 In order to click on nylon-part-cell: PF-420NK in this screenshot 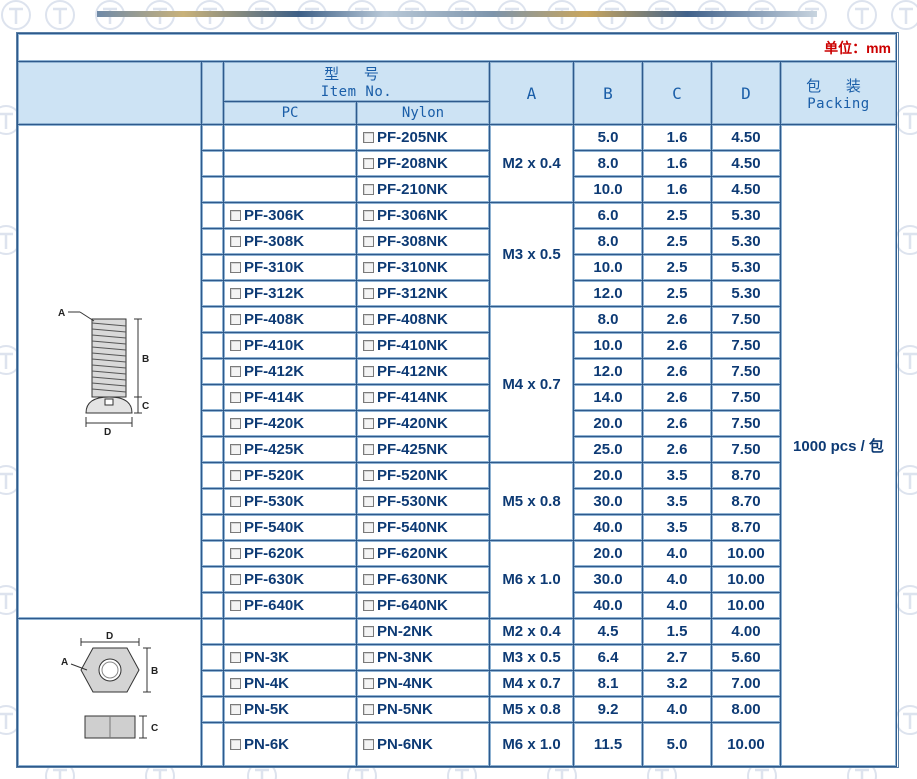, I will do `click(423, 423)`.